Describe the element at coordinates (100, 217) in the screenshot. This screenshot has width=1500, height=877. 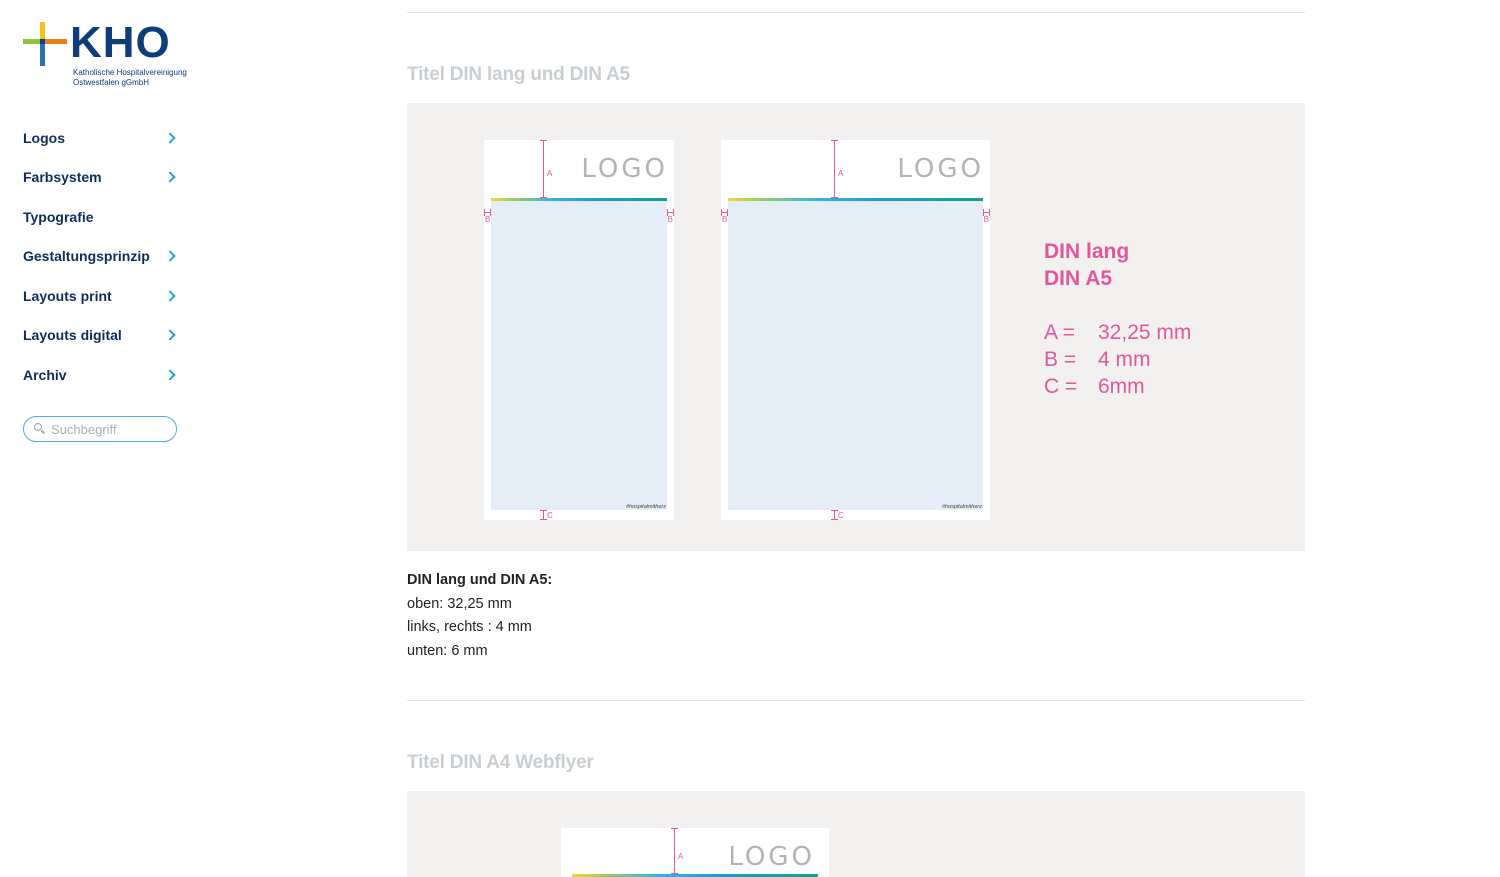
I see `sidebar-item-typografie: Typografie` at that location.